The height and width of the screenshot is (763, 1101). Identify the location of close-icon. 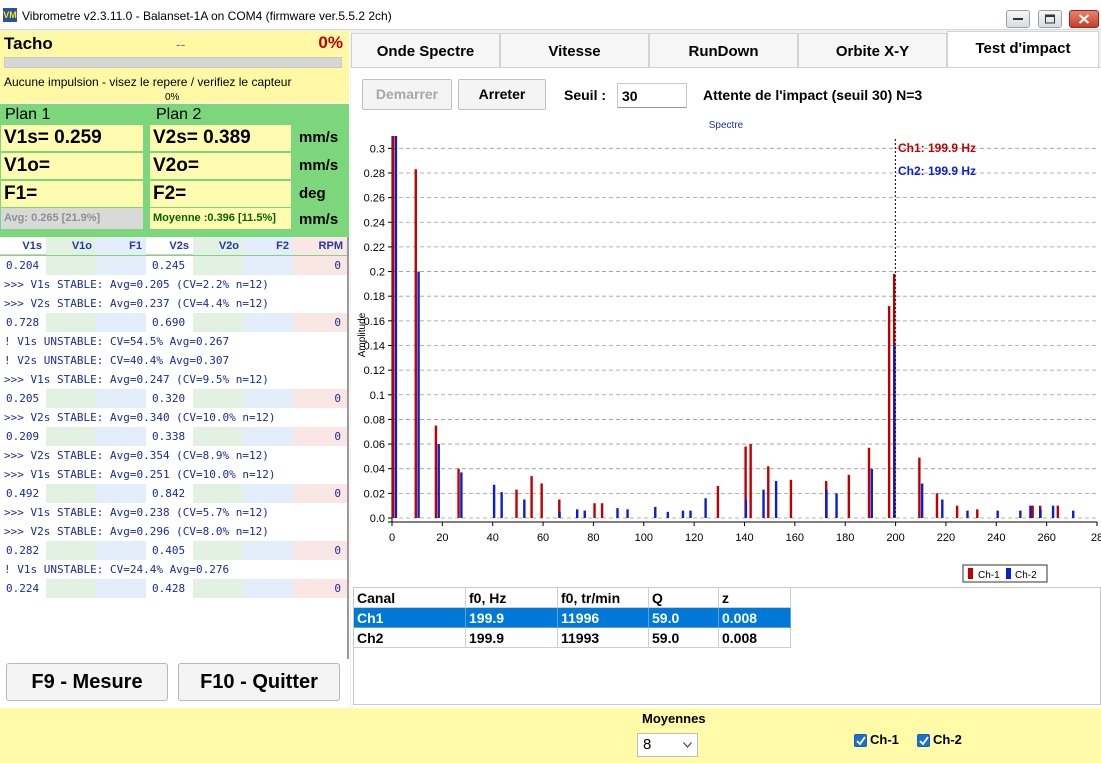
(1084, 19).